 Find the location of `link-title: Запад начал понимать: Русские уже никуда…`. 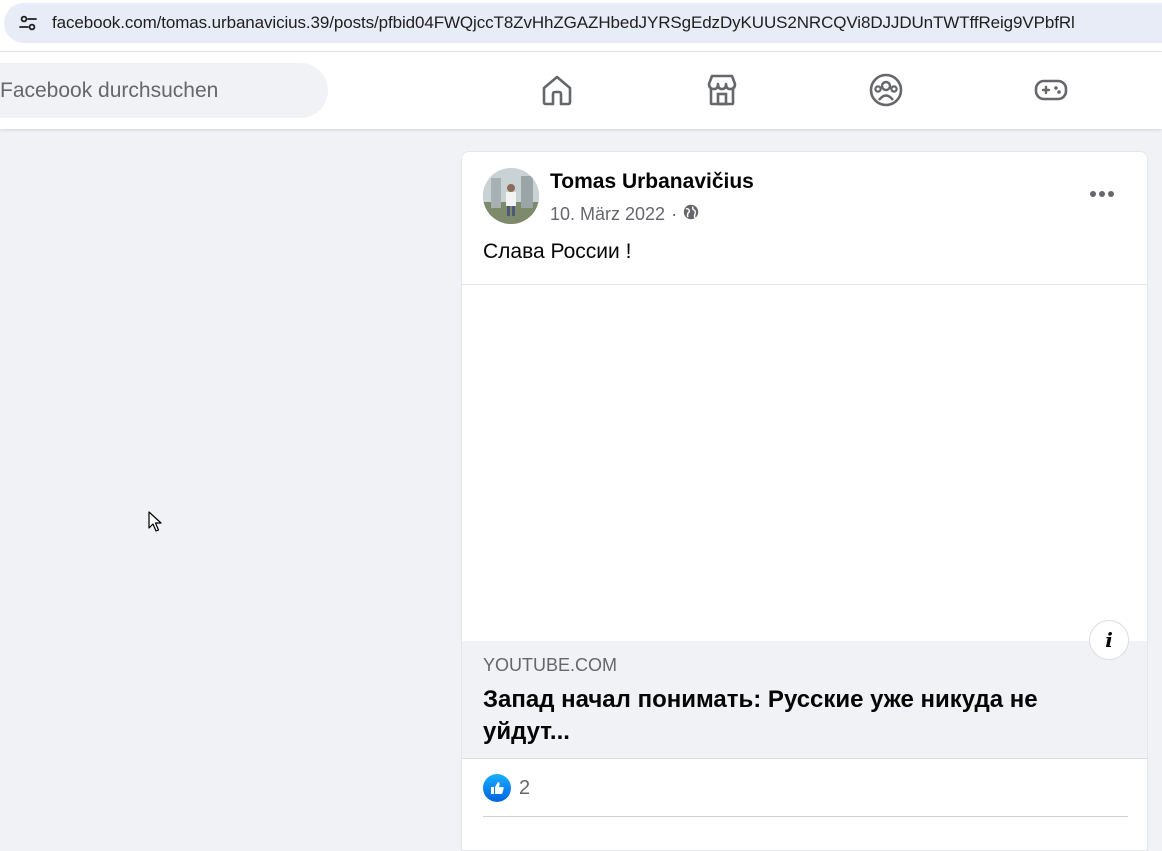

link-title: Запад начал понимать: Русские уже никуда… is located at coordinates (793, 716).